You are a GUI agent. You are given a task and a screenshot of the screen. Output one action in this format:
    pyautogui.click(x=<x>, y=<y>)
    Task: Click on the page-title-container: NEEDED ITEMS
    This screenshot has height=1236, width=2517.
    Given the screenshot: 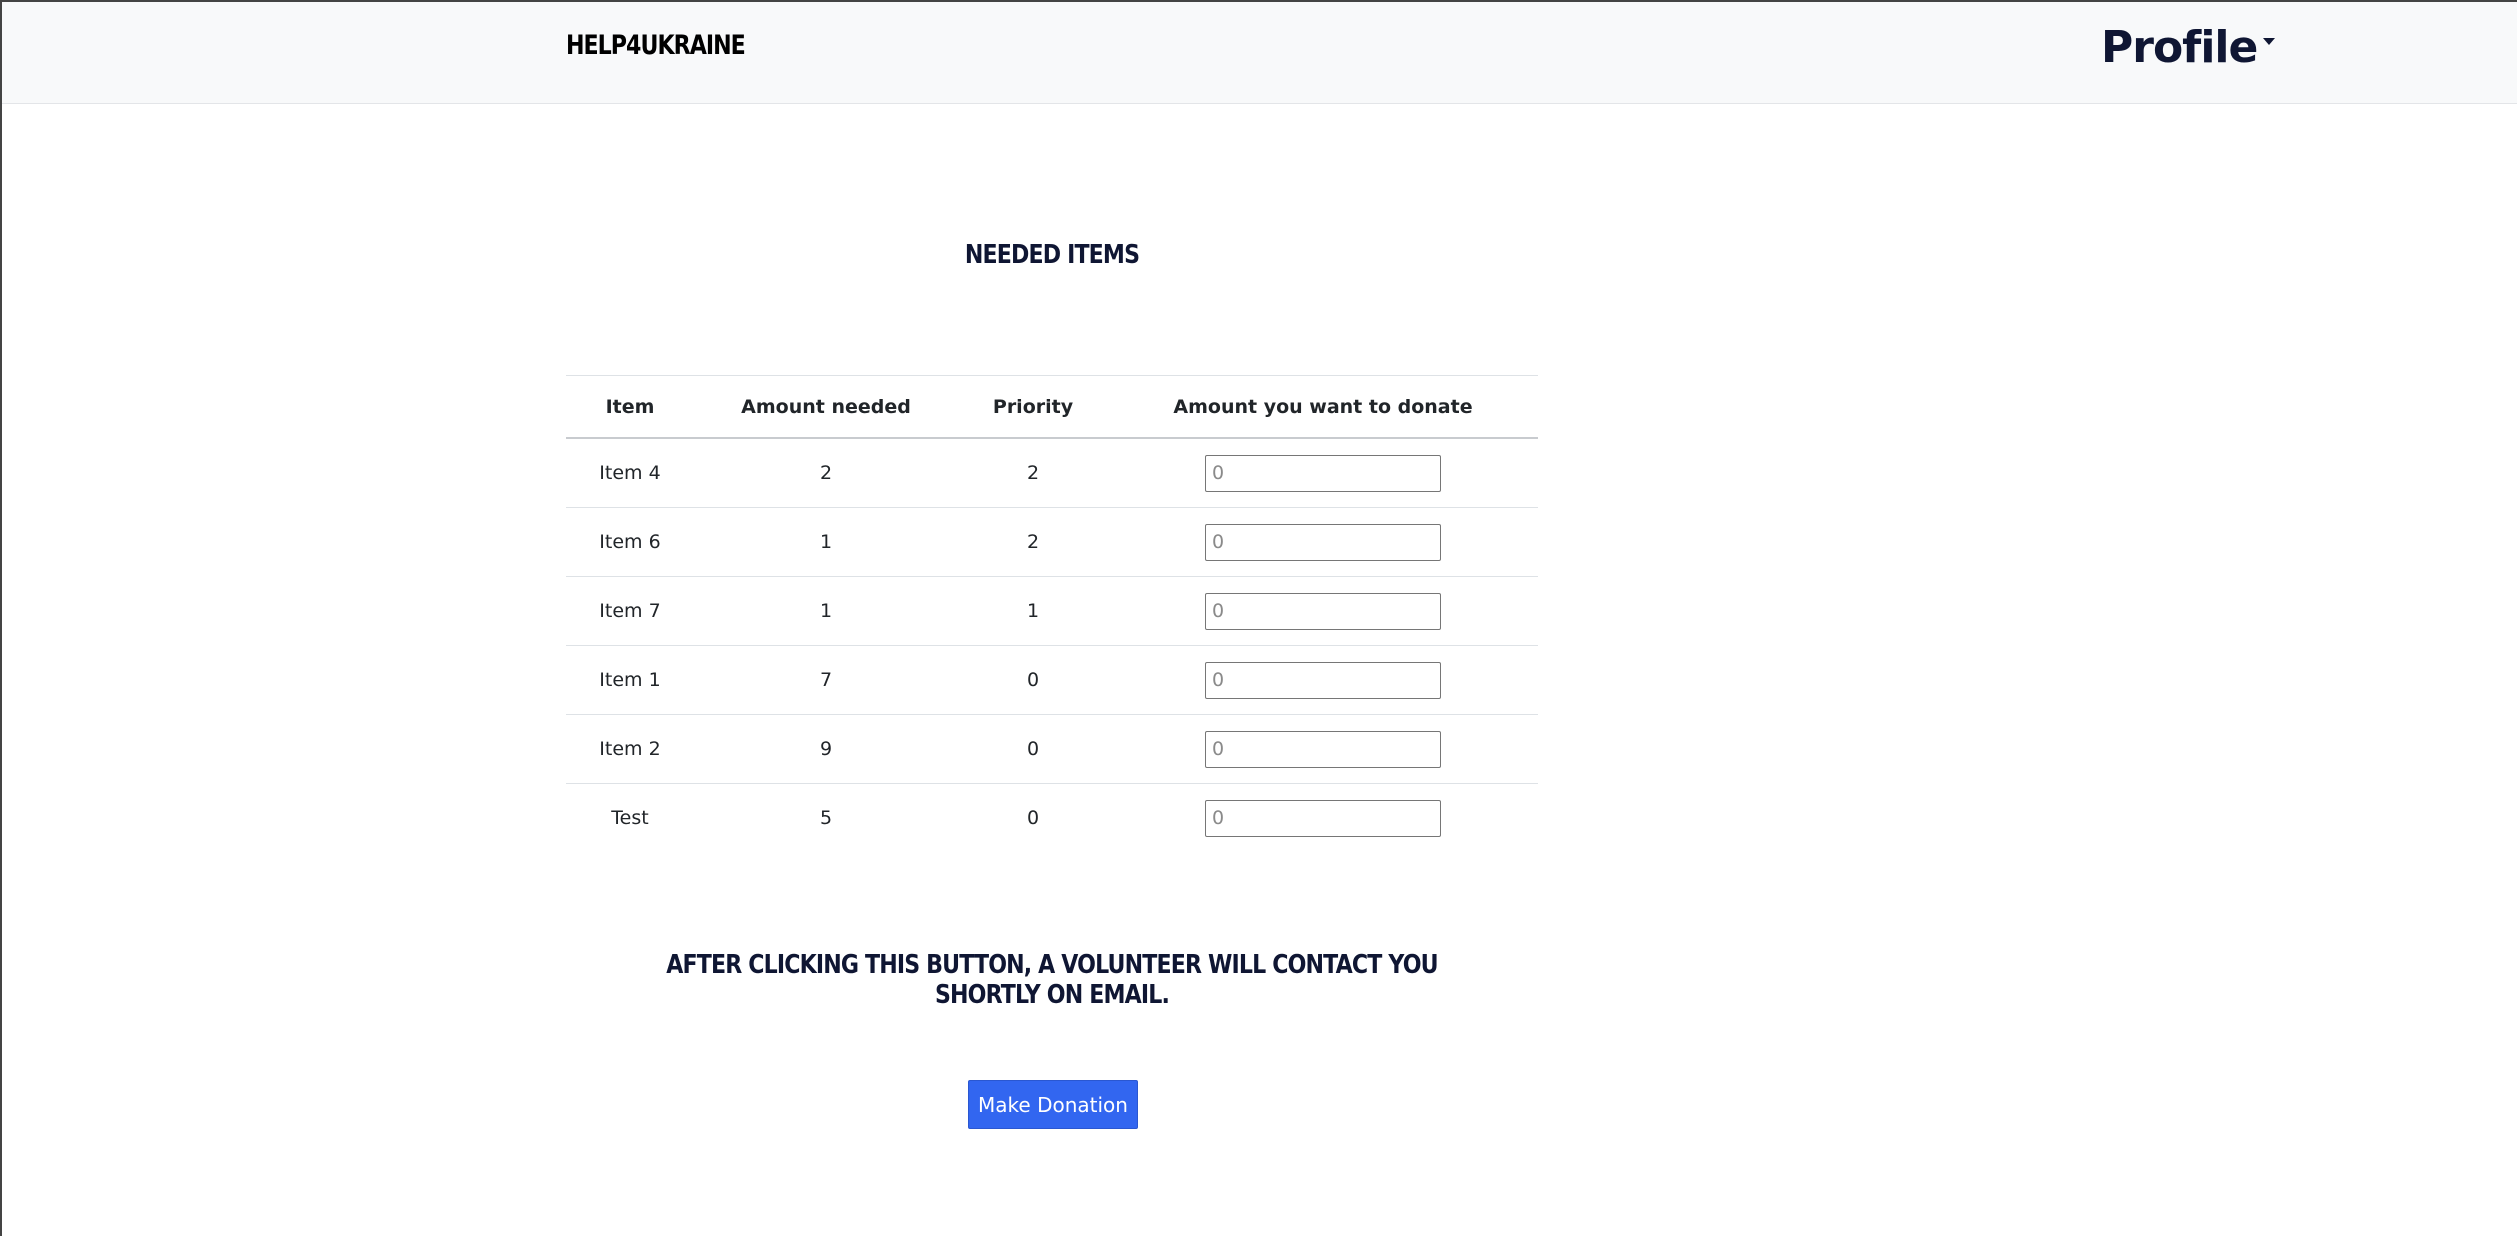 What is the action you would take?
    pyautogui.click(x=1052, y=255)
    